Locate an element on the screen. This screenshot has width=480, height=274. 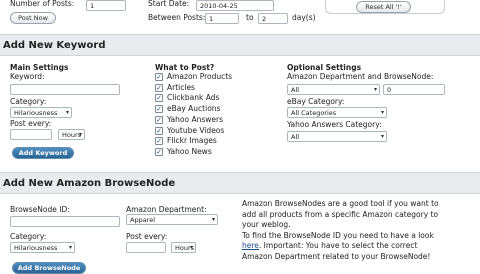
info-line-3: your weblog. is located at coordinates (266, 224).